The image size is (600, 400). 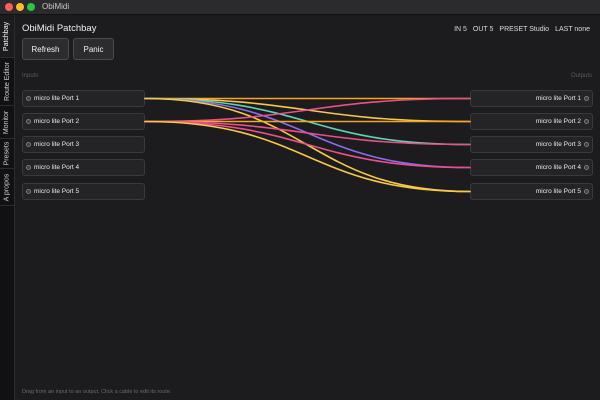 I want to click on output-port-3: micro lite Port 3, so click(x=531, y=144).